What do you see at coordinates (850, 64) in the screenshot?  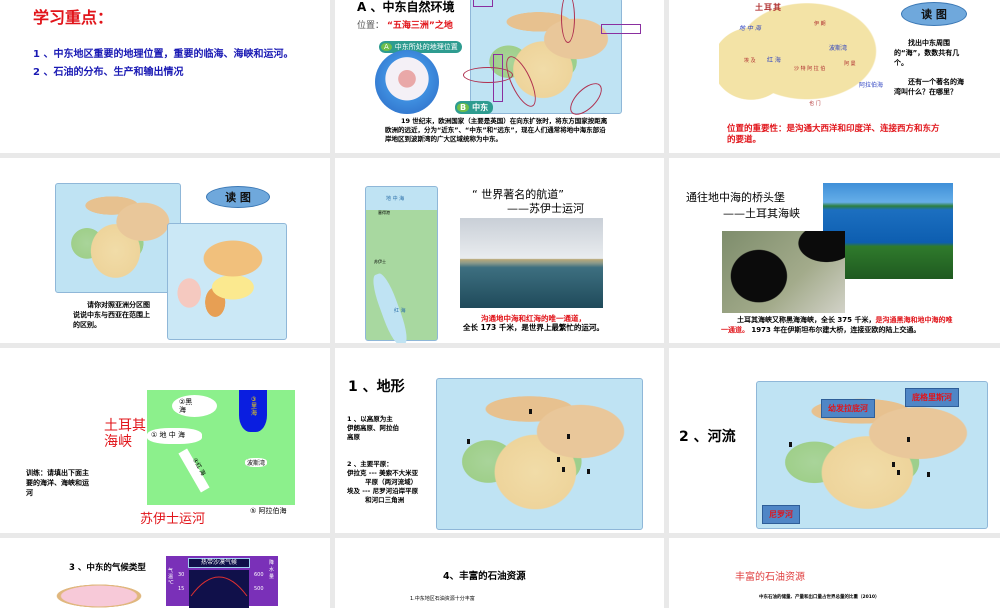 I see `map-label: 阿 曼` at bounding box center [850, 64].